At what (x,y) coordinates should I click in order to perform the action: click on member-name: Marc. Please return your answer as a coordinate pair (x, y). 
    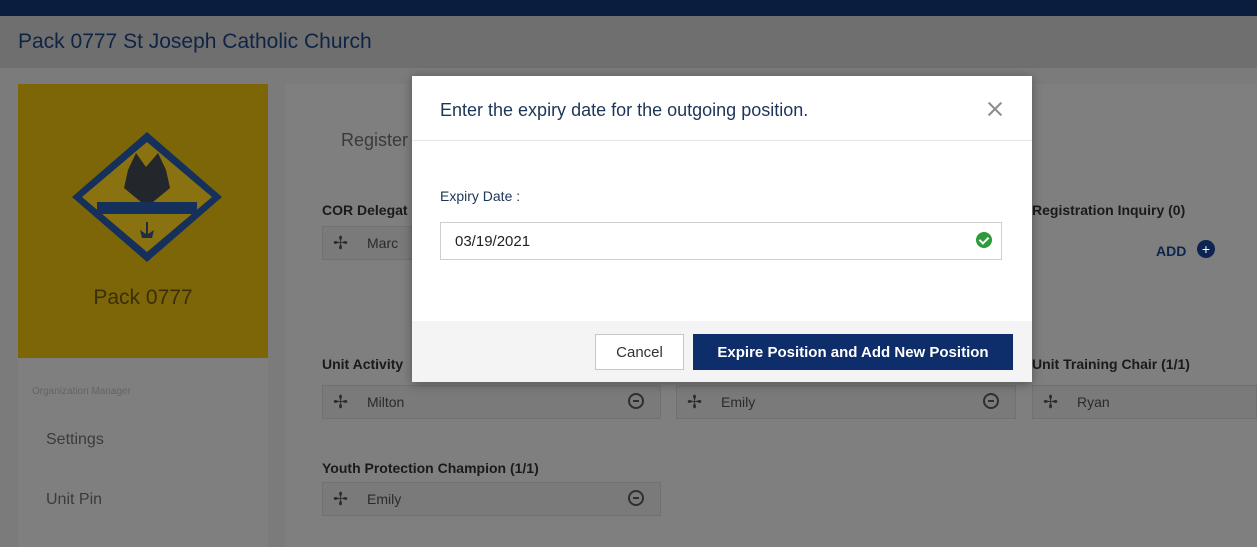
    Looking at the image, I should click on (383, 243).